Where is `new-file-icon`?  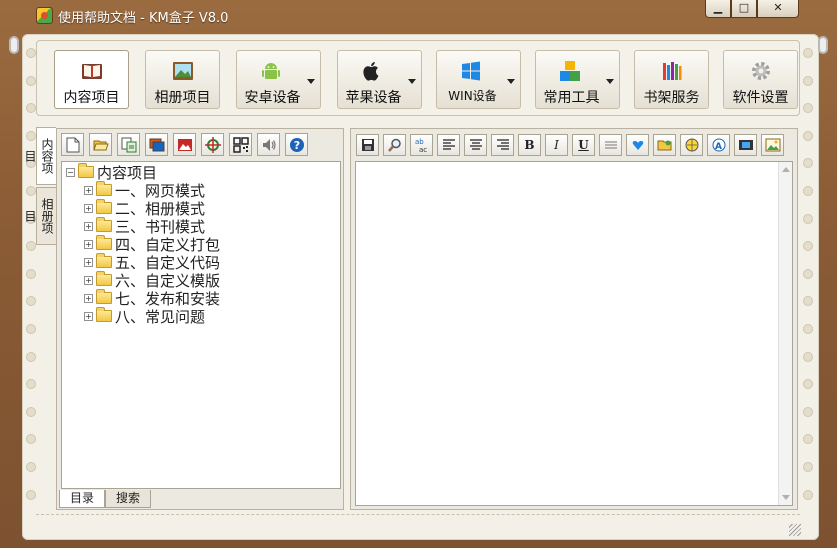 new-file-icon is located at coordinates (72, 144).